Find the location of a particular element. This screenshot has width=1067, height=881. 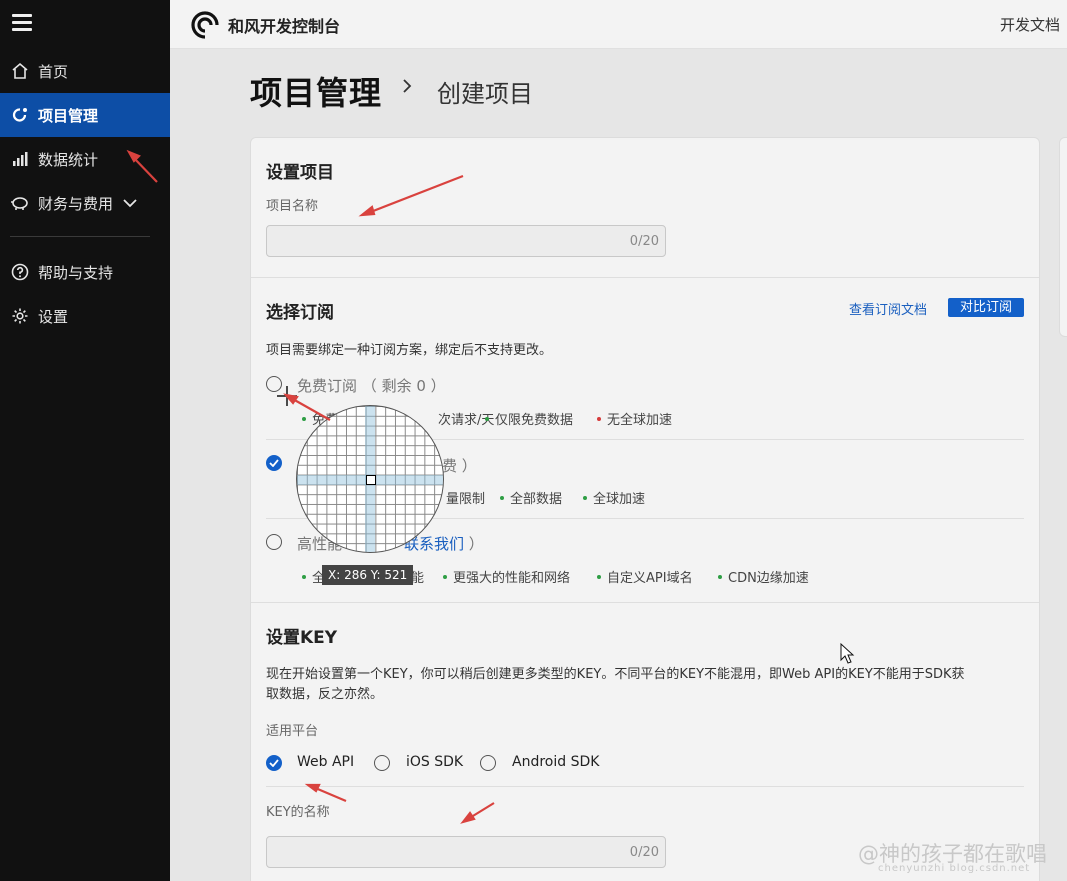

brand: 和风开发控制台 is located at coordinates (265, 25).